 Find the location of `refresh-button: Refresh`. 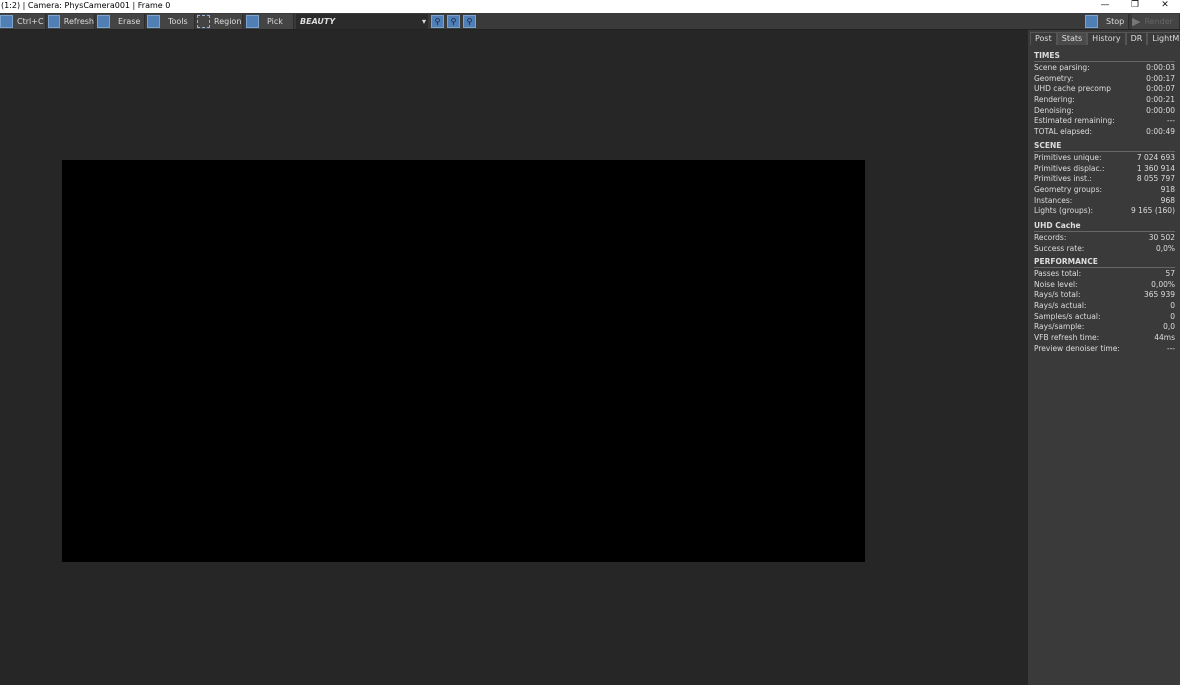

refresh-button: Refresh is located at coordinates (71, 21).